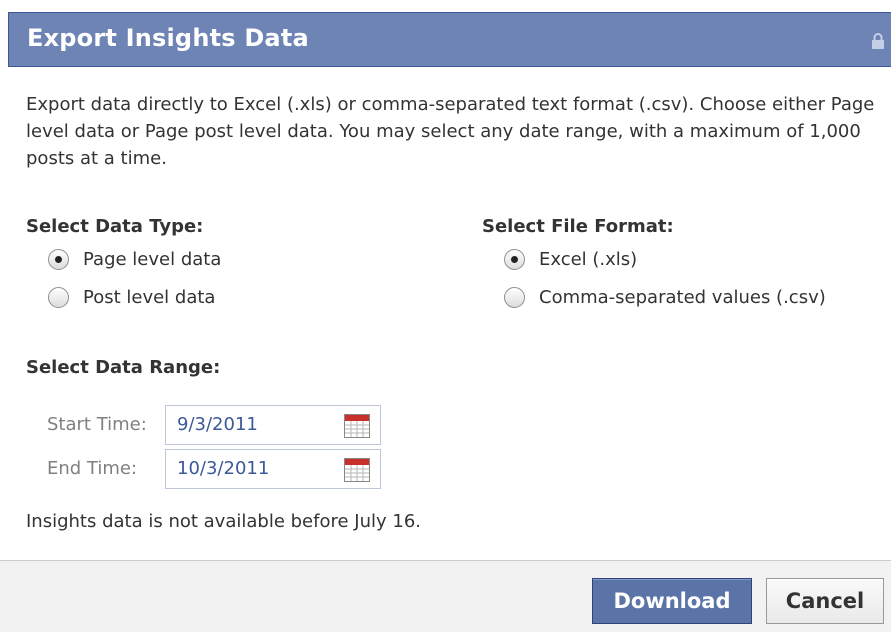 The height and width of the screenshot is (632, 891). Describe the element at coordinates (58, 259) in the screenshot. I see `page-level-data-radio` at that location.